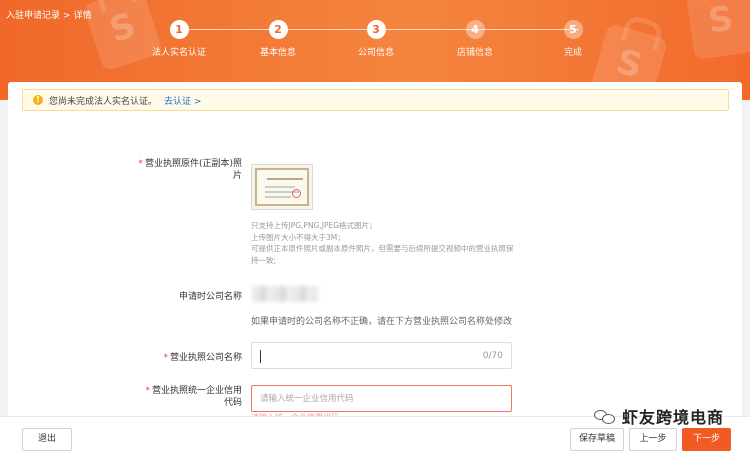 The width and height of the screenshot is (750, 456). Describe the element at coordinates (673, 417) in the screenshot. I see `watermark-text: 虾友跨境电商` at that location.